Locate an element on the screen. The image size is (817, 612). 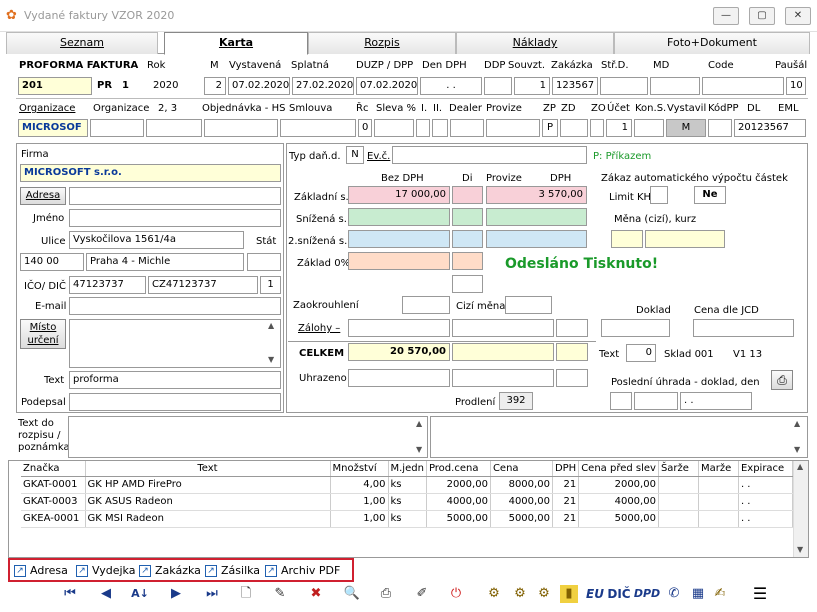
celkem-field: 20 570,00 is located at coordinates (399, 352).